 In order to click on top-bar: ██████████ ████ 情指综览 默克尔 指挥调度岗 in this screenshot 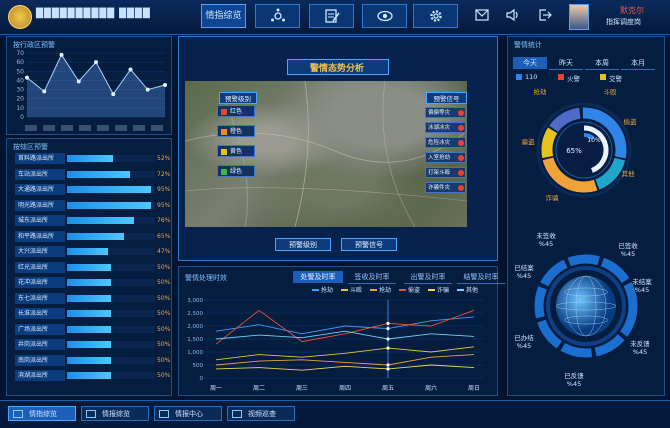, I will do `click(335, 17)`.